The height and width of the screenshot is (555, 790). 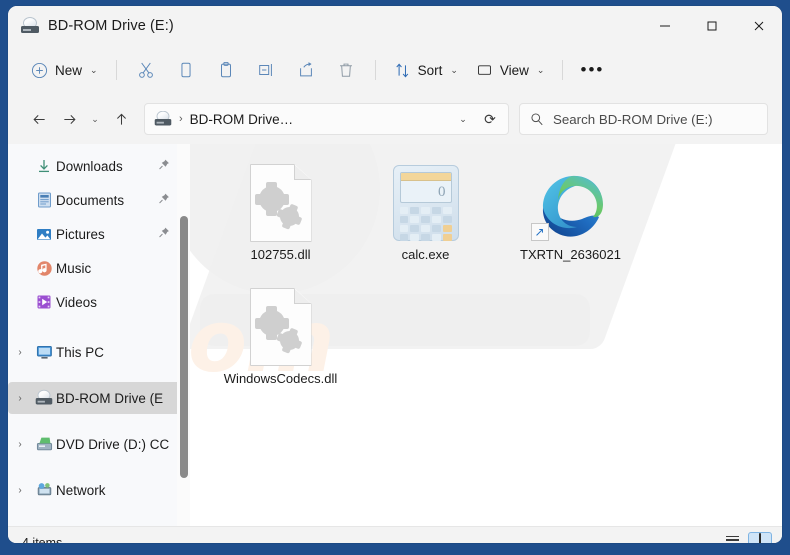 I want to click on sidebar-item-network: › Network, so click(x=96, y=490).